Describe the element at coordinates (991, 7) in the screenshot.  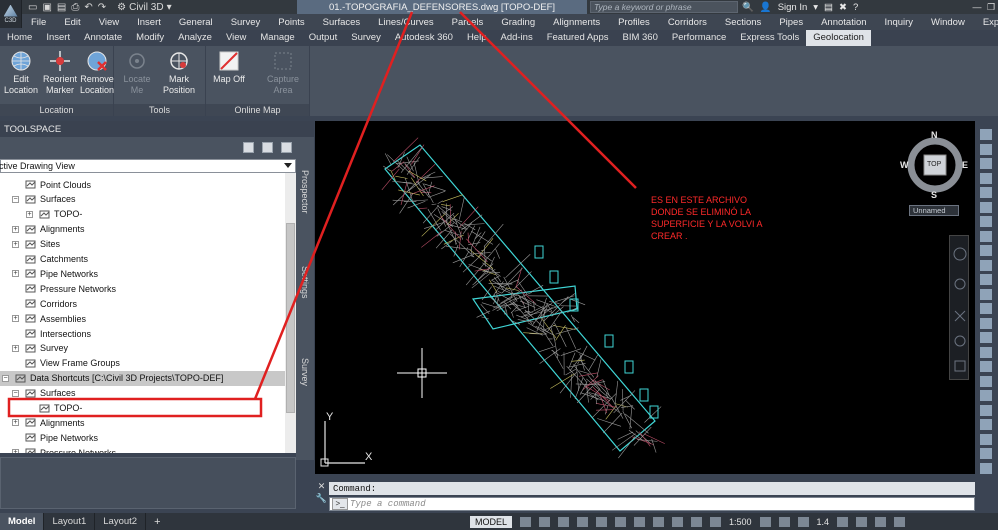
I see `restore-icon: ❐` at that location.